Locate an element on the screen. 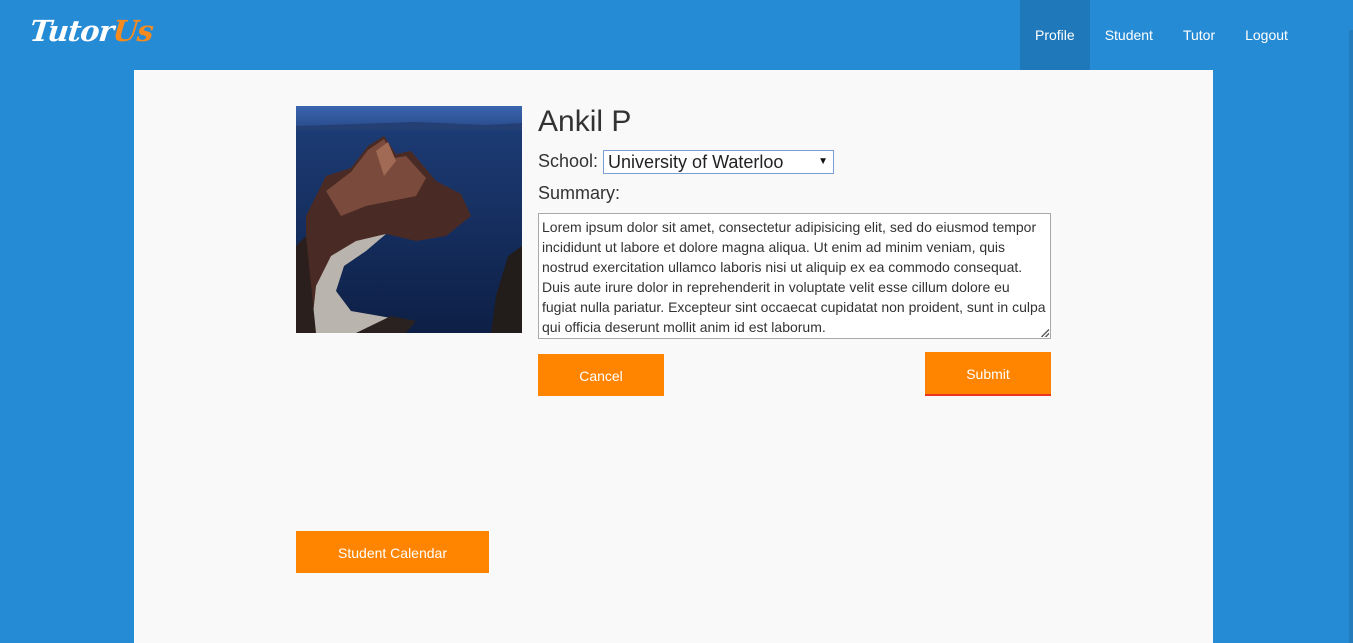 This screenshot has width=1353, height=643. school-select-value: University of Waterloo is located at coordinates (696, 161).